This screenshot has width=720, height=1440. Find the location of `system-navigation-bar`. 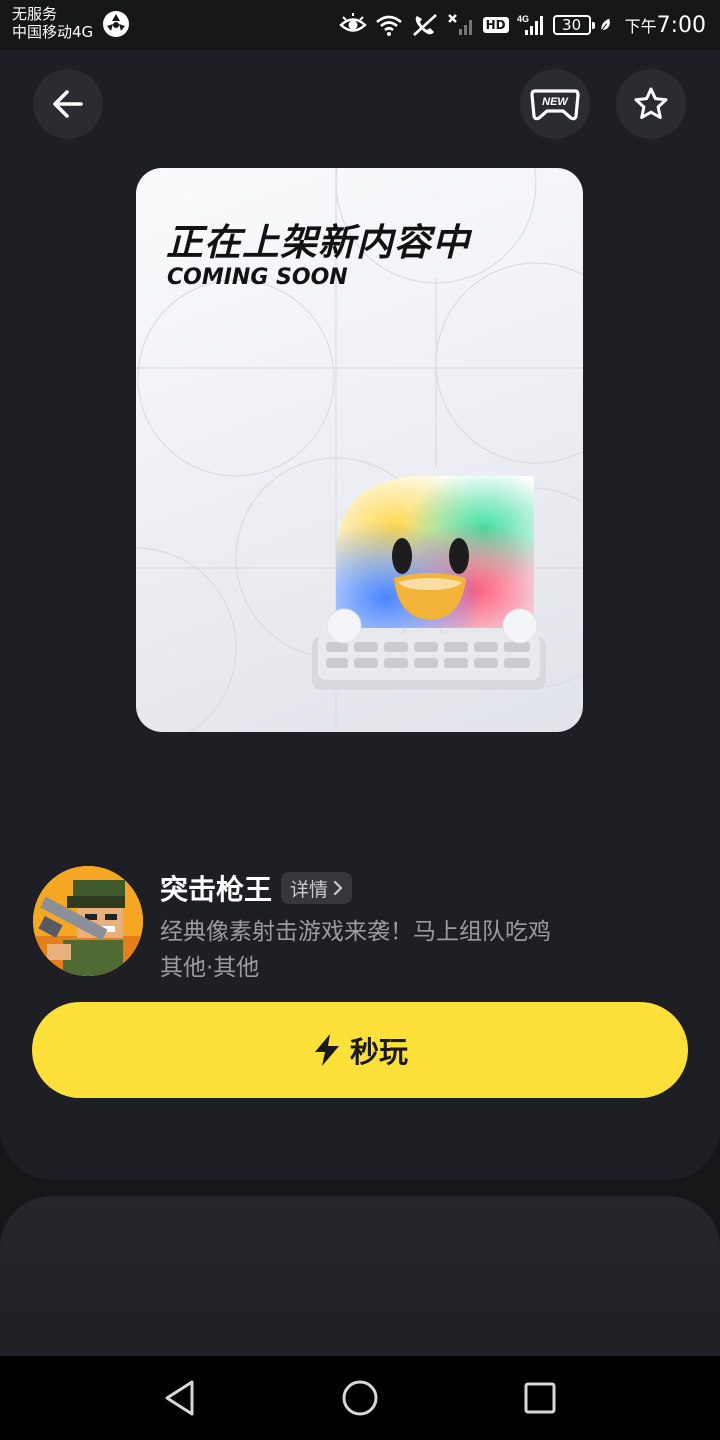

system-navigation-bar is located at coordinates (360, 1398).